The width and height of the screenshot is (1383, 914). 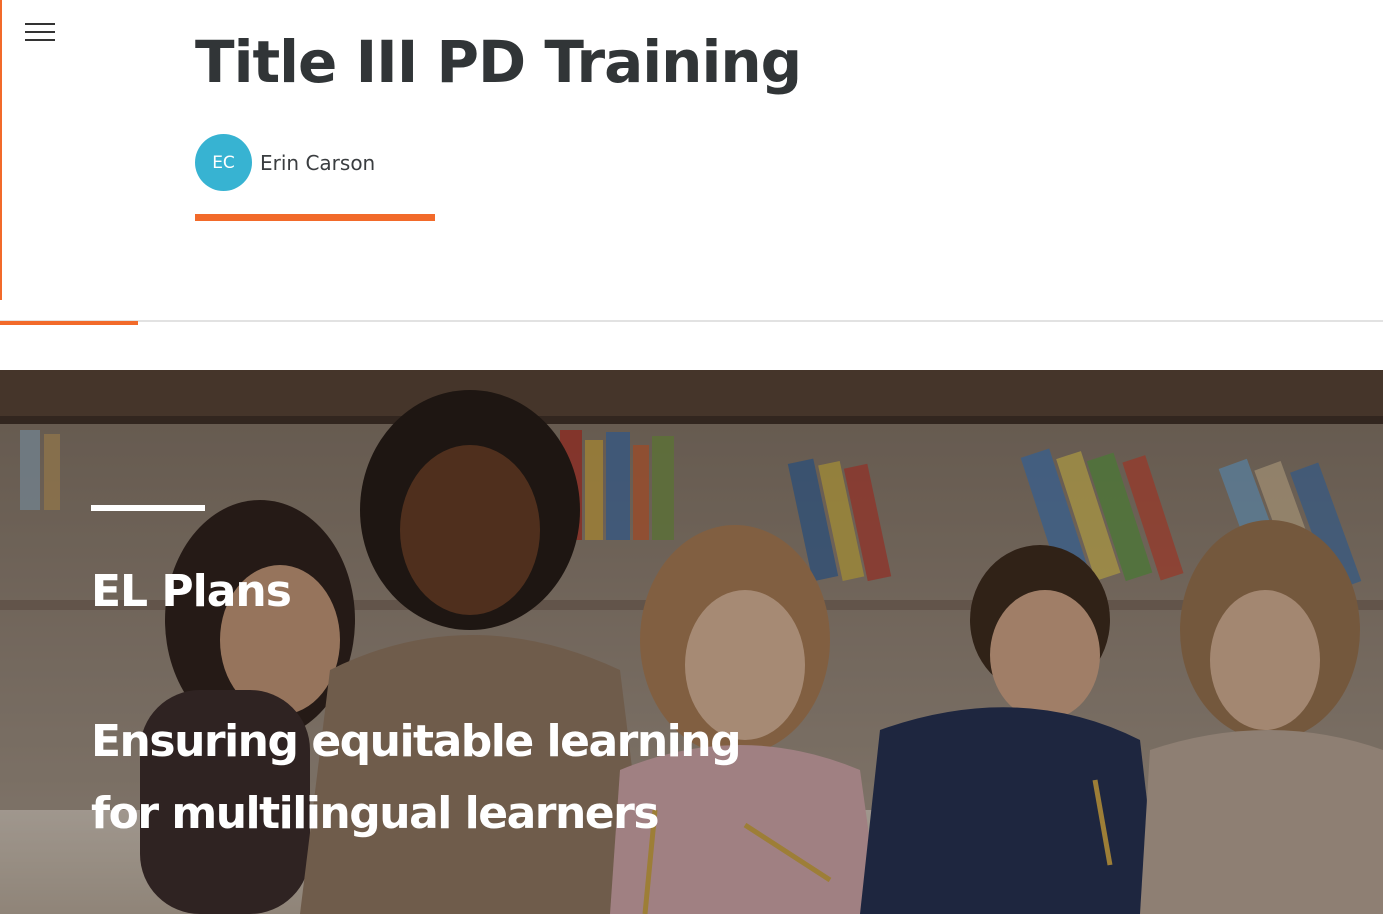 I want to click on sidebar-edge-accent, so click(x=1, y=150).